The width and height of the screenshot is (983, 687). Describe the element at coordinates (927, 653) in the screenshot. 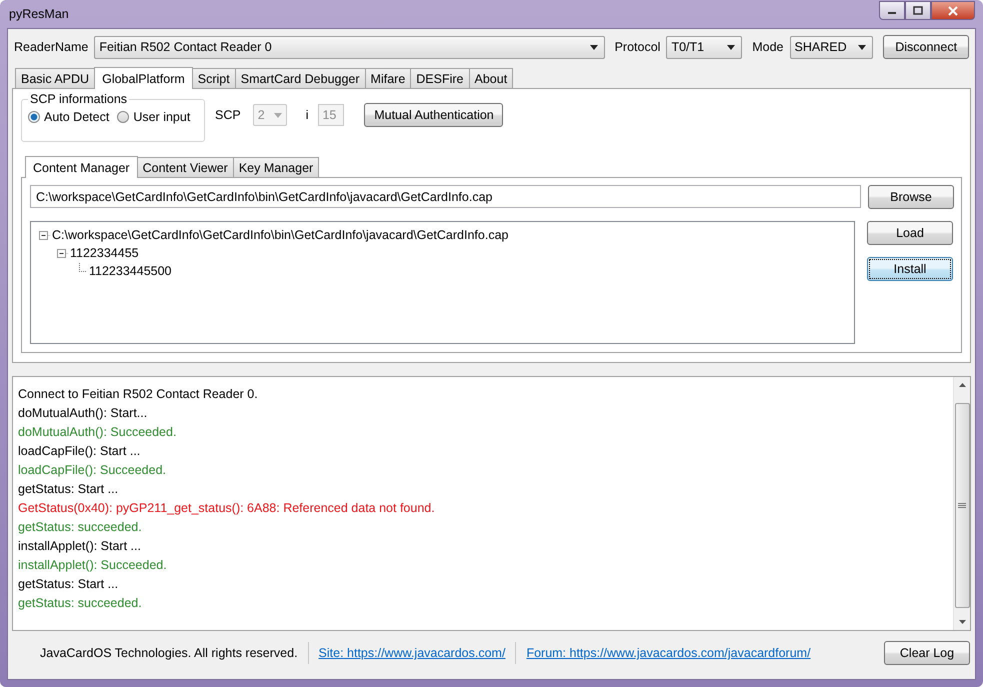

I see `clear-log-button: Clear Log` at that location.